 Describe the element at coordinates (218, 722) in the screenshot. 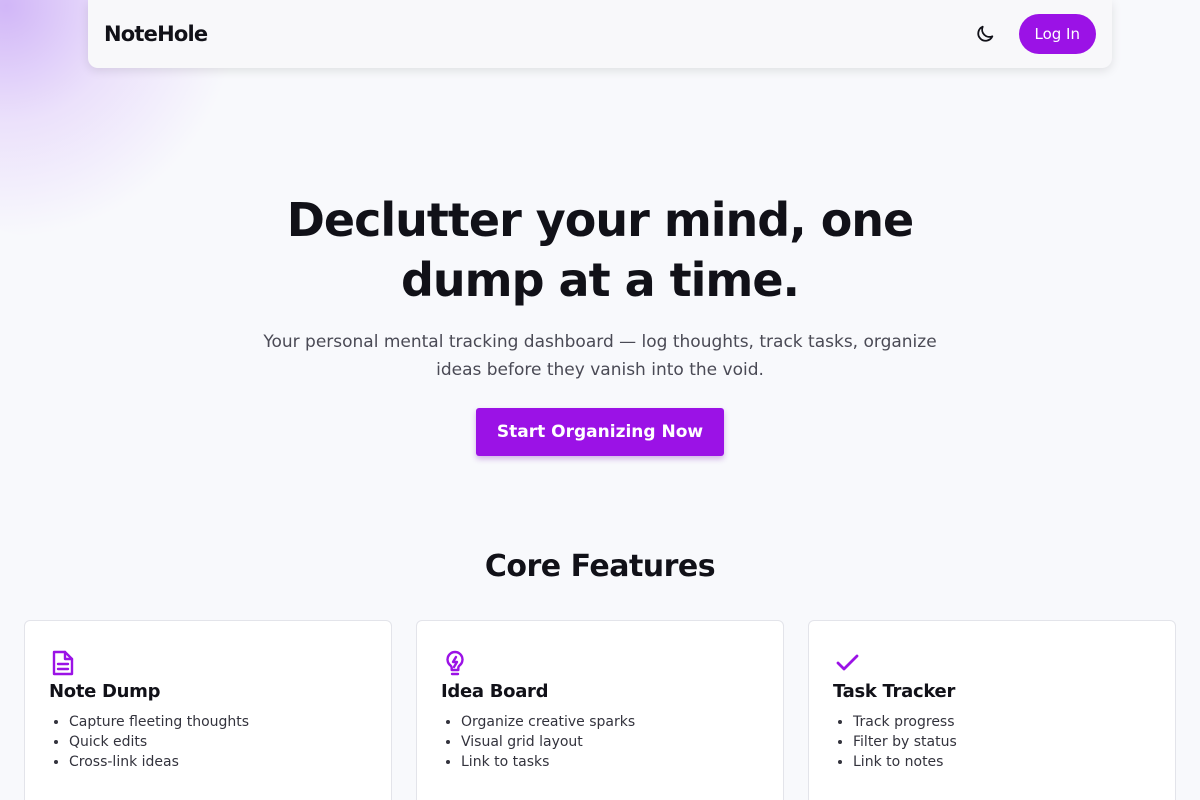

I see `feature-bullet: Capture fleeting thoughts` at that location.